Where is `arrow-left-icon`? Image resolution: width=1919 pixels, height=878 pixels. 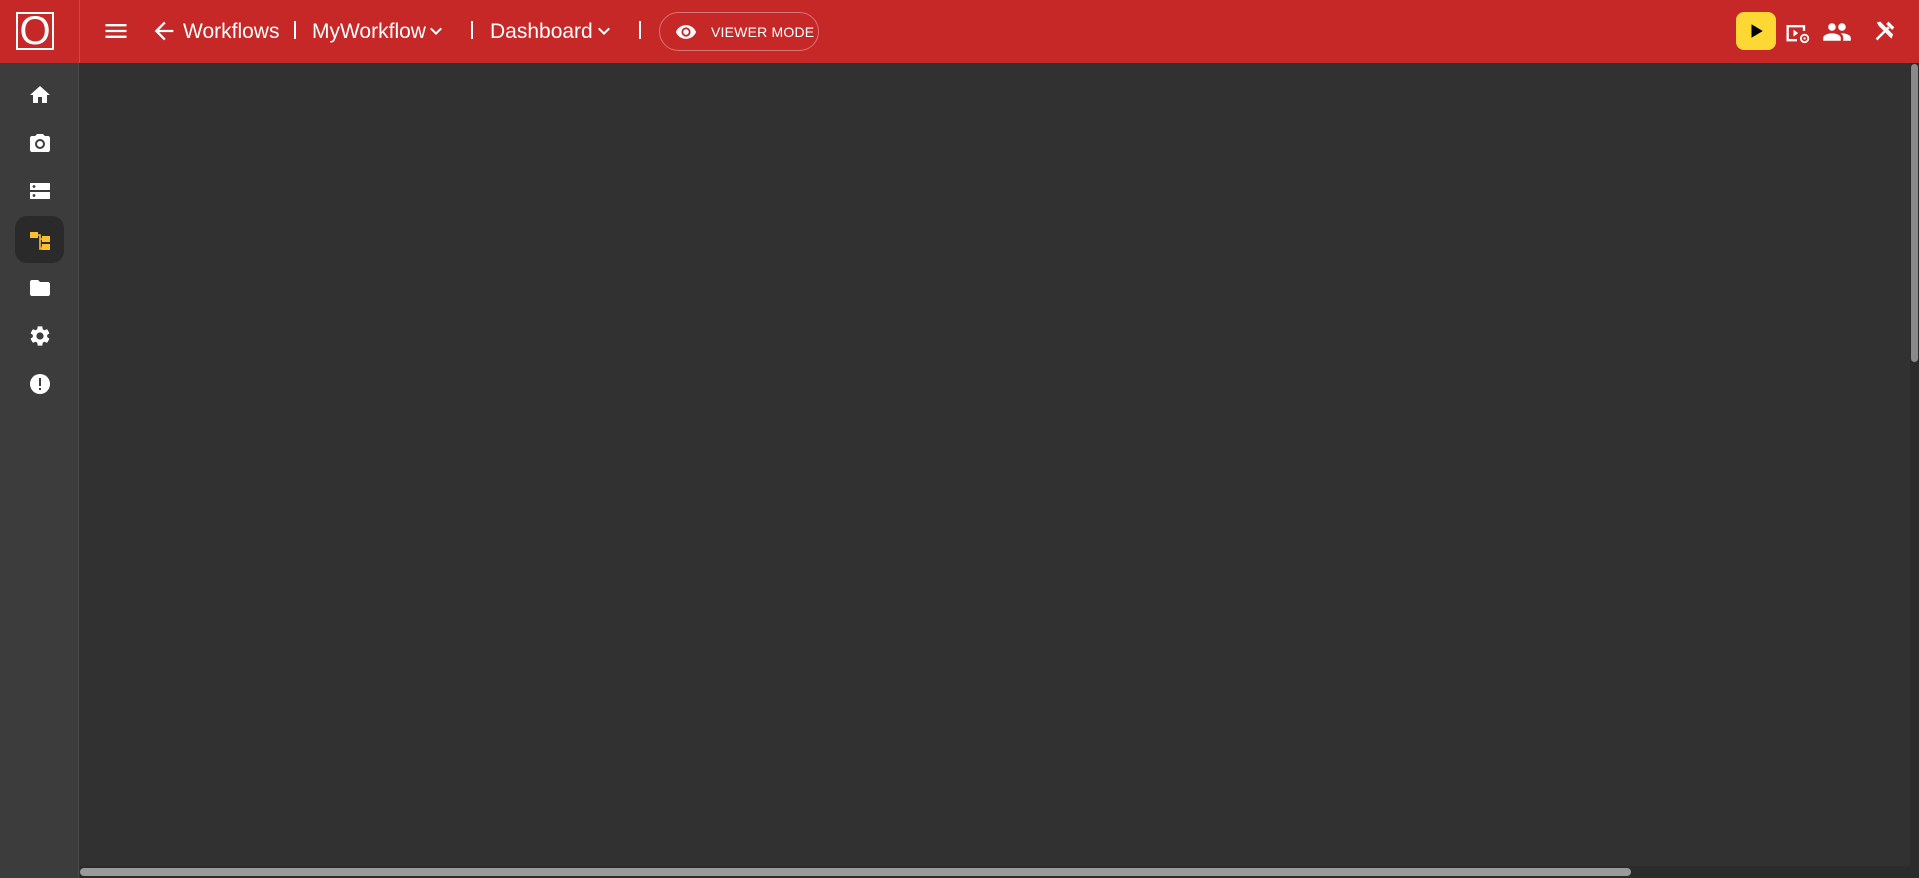
arrow-left-icon is located at coordinates (164, 31).